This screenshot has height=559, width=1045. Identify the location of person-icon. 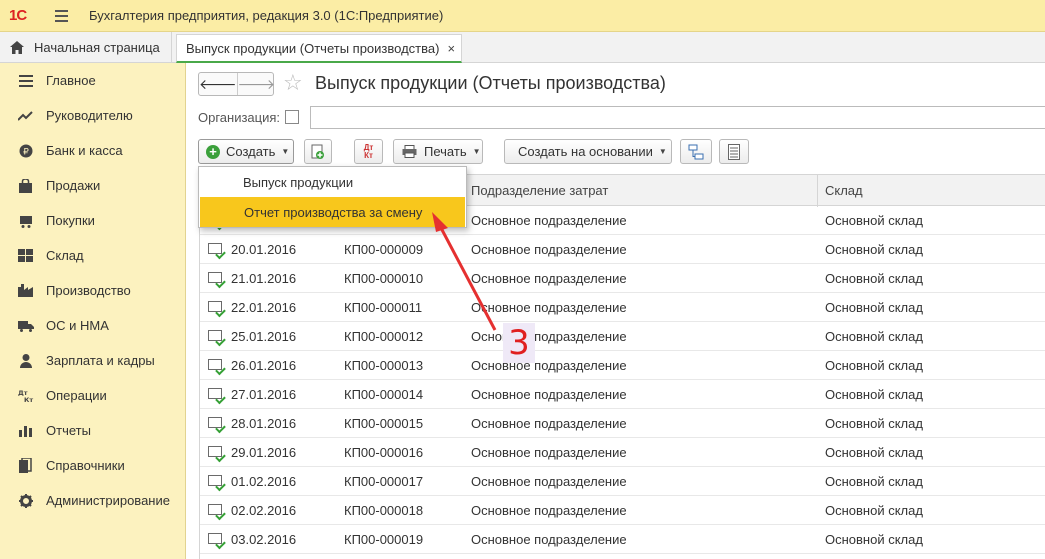
(25, 360).